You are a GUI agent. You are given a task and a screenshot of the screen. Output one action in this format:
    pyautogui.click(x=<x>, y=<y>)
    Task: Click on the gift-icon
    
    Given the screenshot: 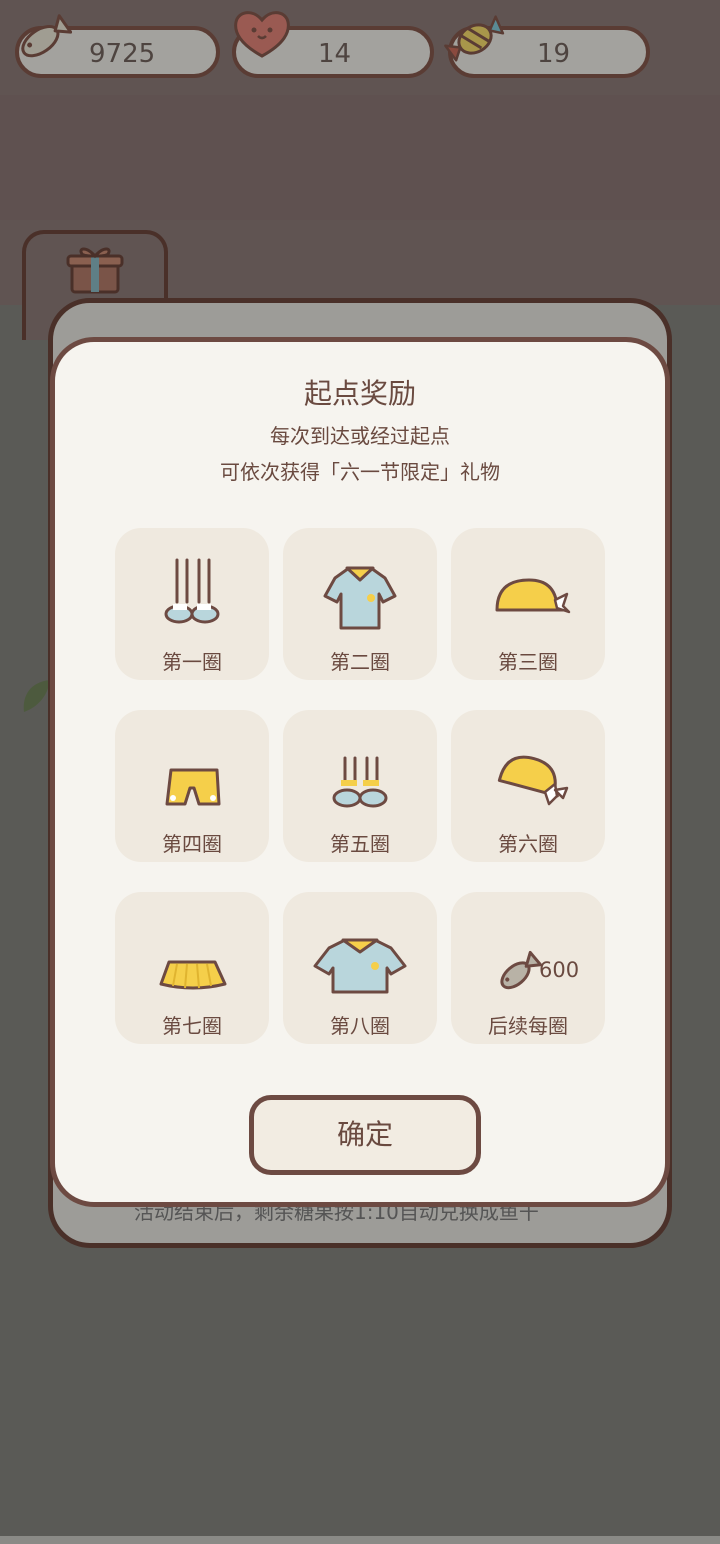 What is the action you would take?
    pyautogui.click(x=95, y=270)
    